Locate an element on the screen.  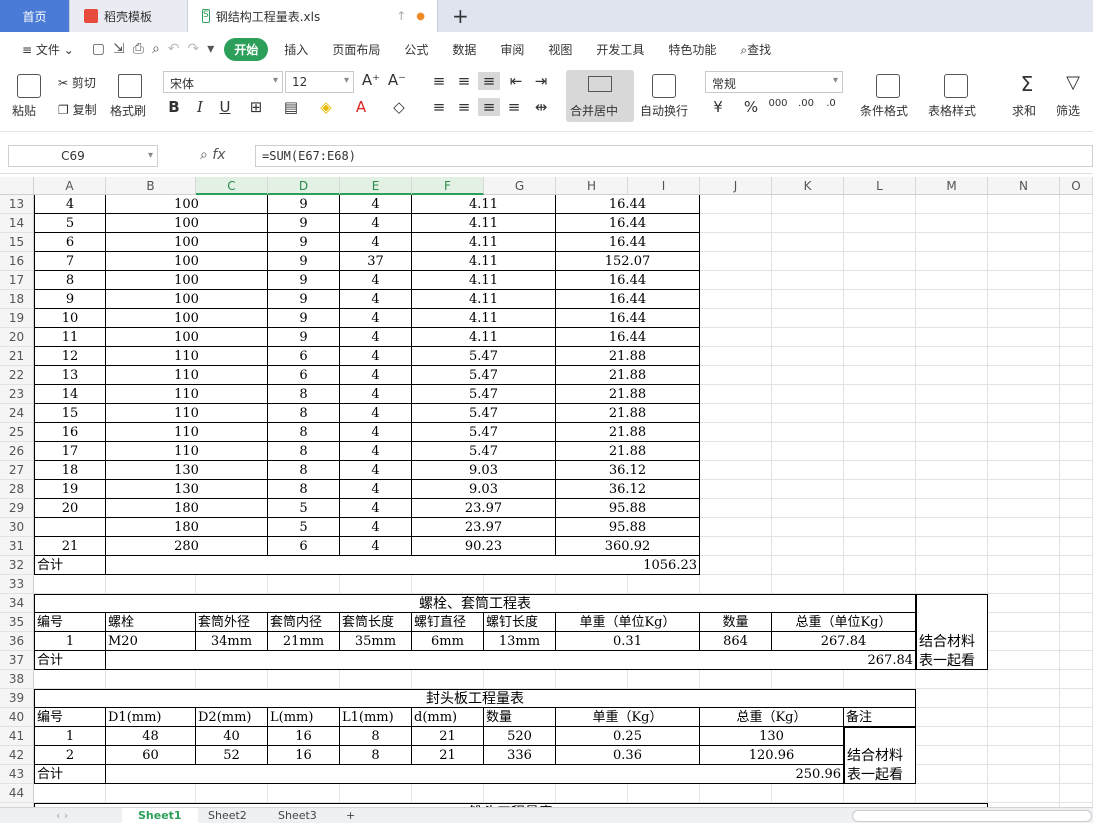
table1-cell-no: 20 is located at coordinates (70, 508).